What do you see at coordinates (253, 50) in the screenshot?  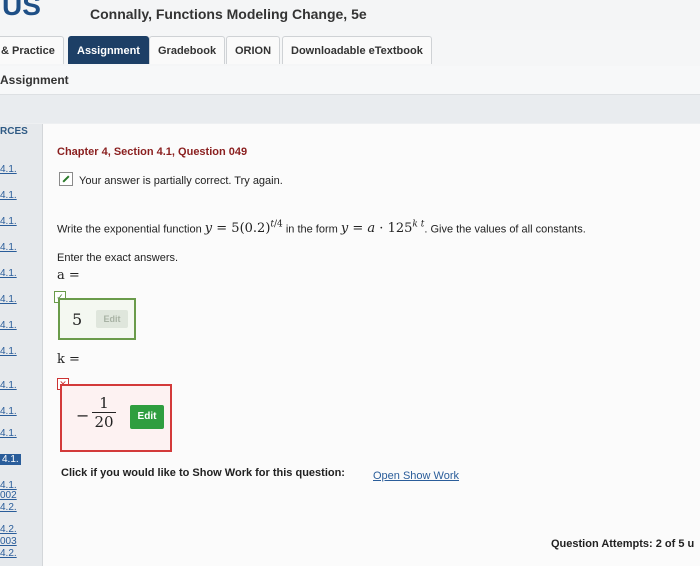 I see `tab-orion: ORION` at bounding box center [253, 50].